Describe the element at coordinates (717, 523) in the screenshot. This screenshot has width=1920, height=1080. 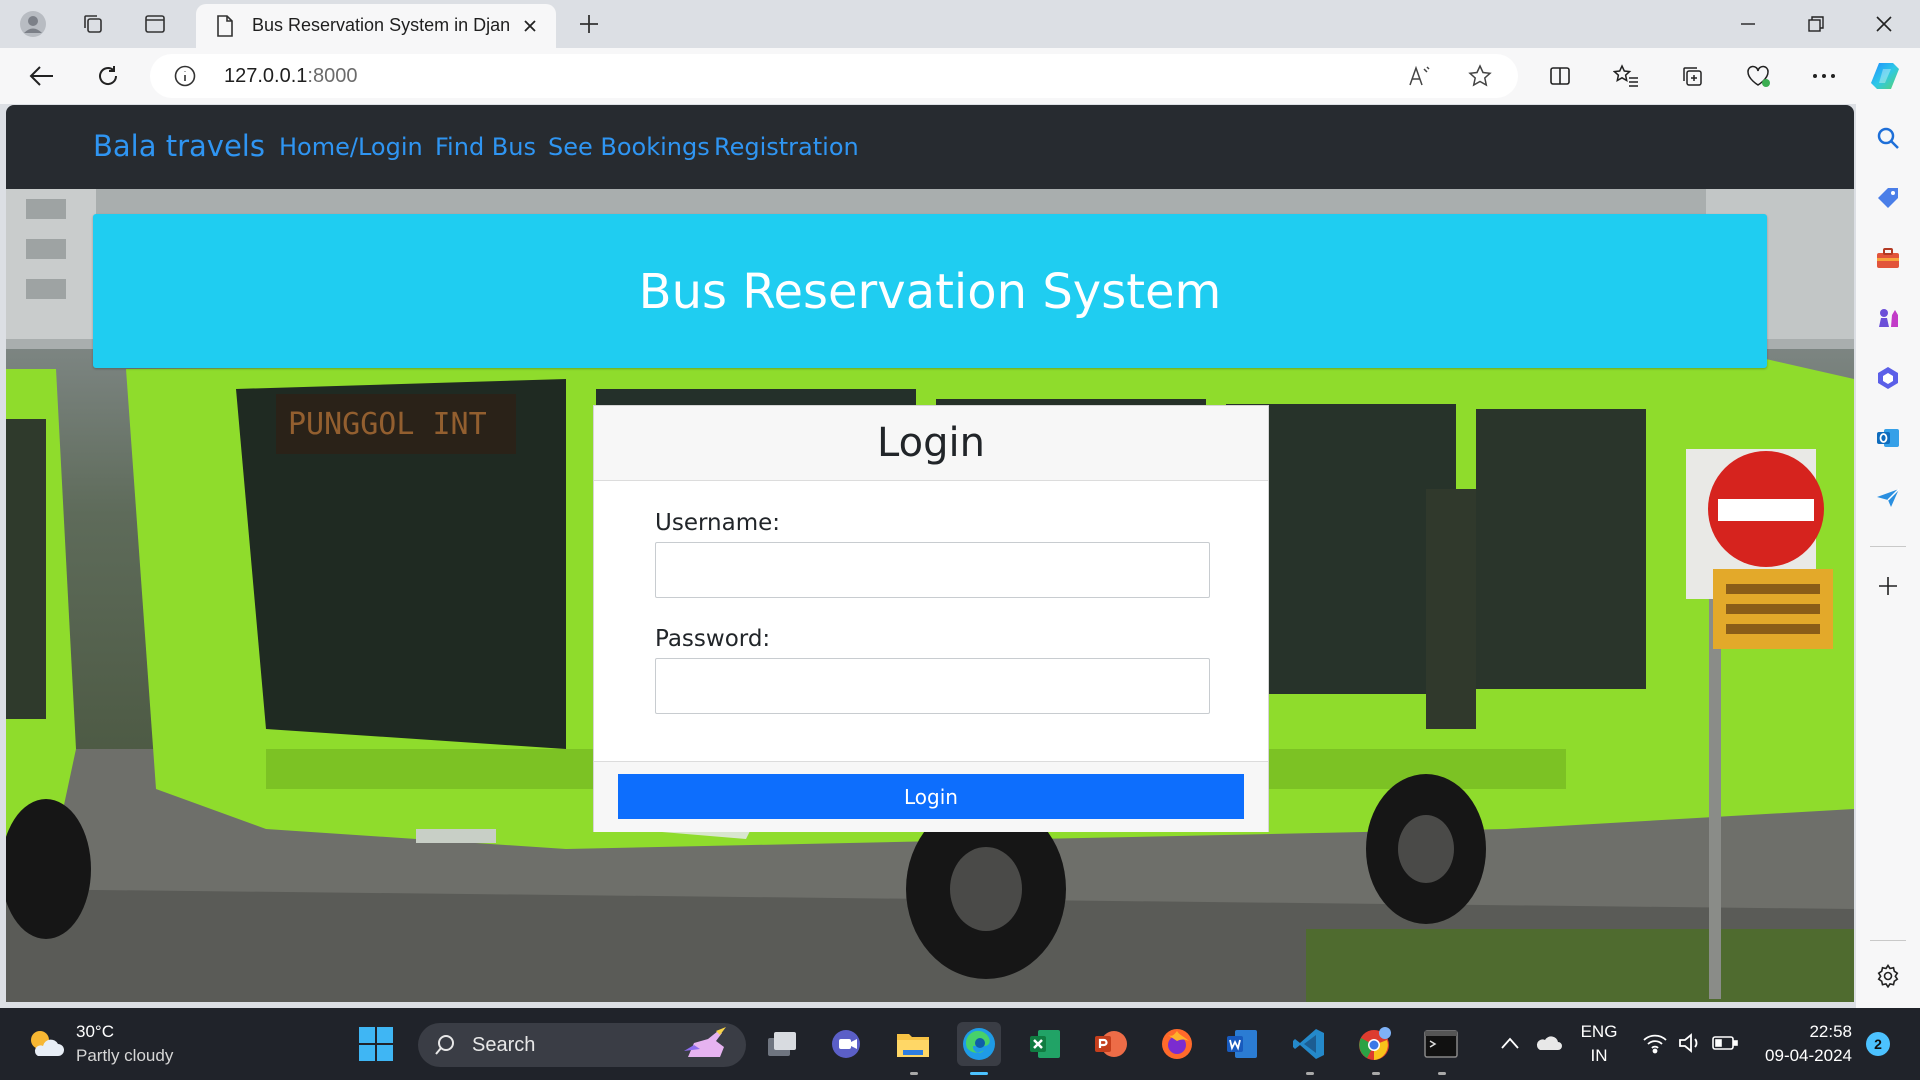
I see `username-label: Username:` at that location.